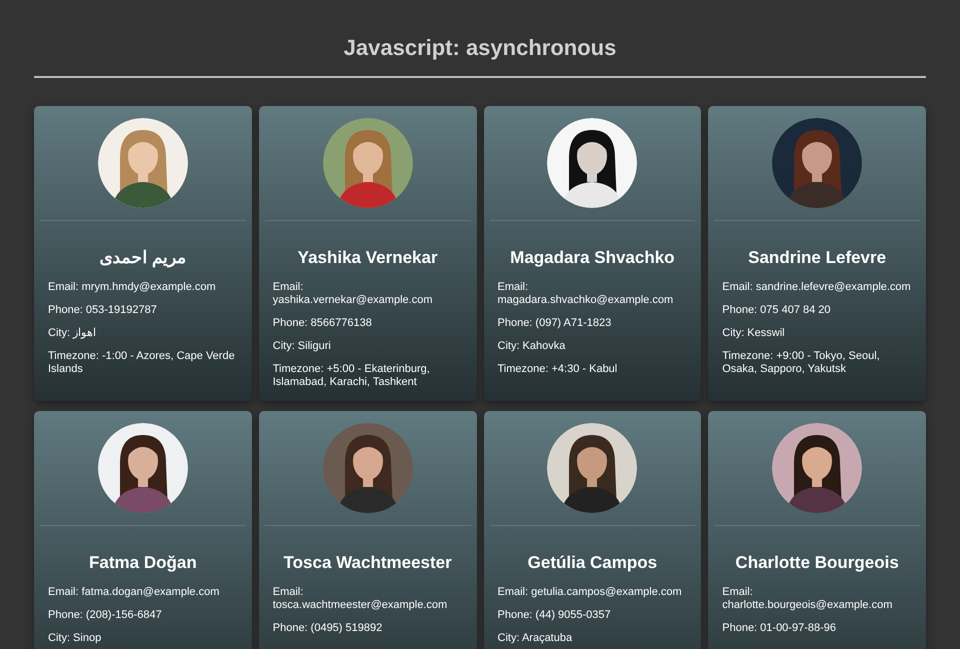 This screenshot has width=960, height=649. I want to click on user-detail: Email: magadara.shvachko@example.com, so click(586, 294).